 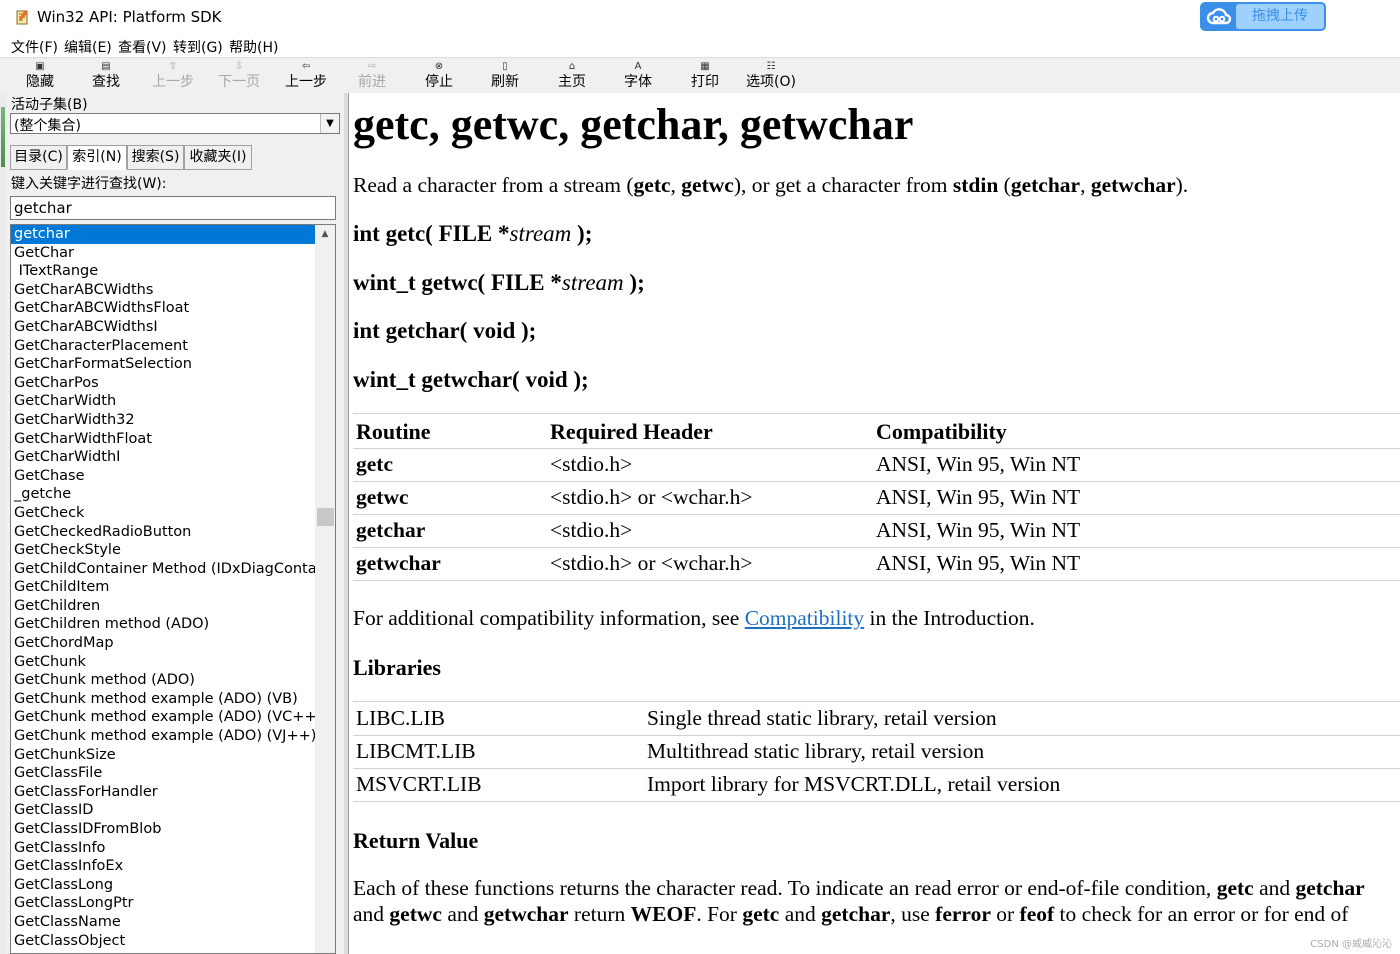 What do you see at coordinates (325, 234) in the screenshot?
I see `scroll-up-icon: ▲` at bounding box center [325, 234].